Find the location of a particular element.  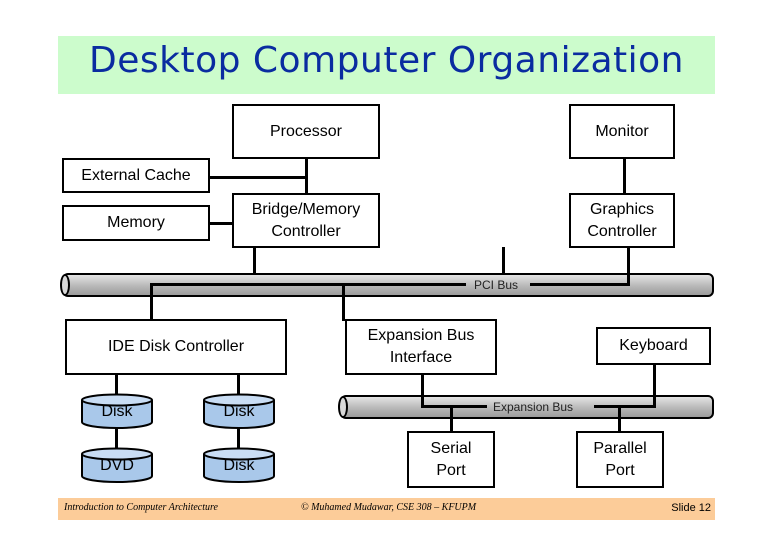

footer-copyright: © Muhamed Mudawar, CSE 308 – KFUPM is located at coordinates (389, 507).